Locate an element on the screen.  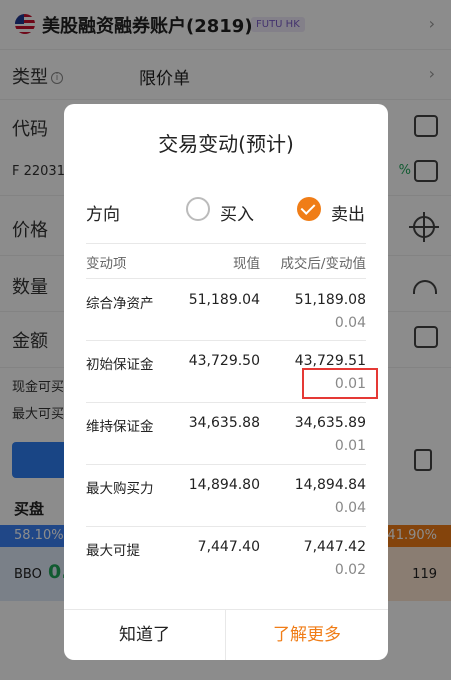
col-header-current: 现值 is located at coordinates (246, 264).